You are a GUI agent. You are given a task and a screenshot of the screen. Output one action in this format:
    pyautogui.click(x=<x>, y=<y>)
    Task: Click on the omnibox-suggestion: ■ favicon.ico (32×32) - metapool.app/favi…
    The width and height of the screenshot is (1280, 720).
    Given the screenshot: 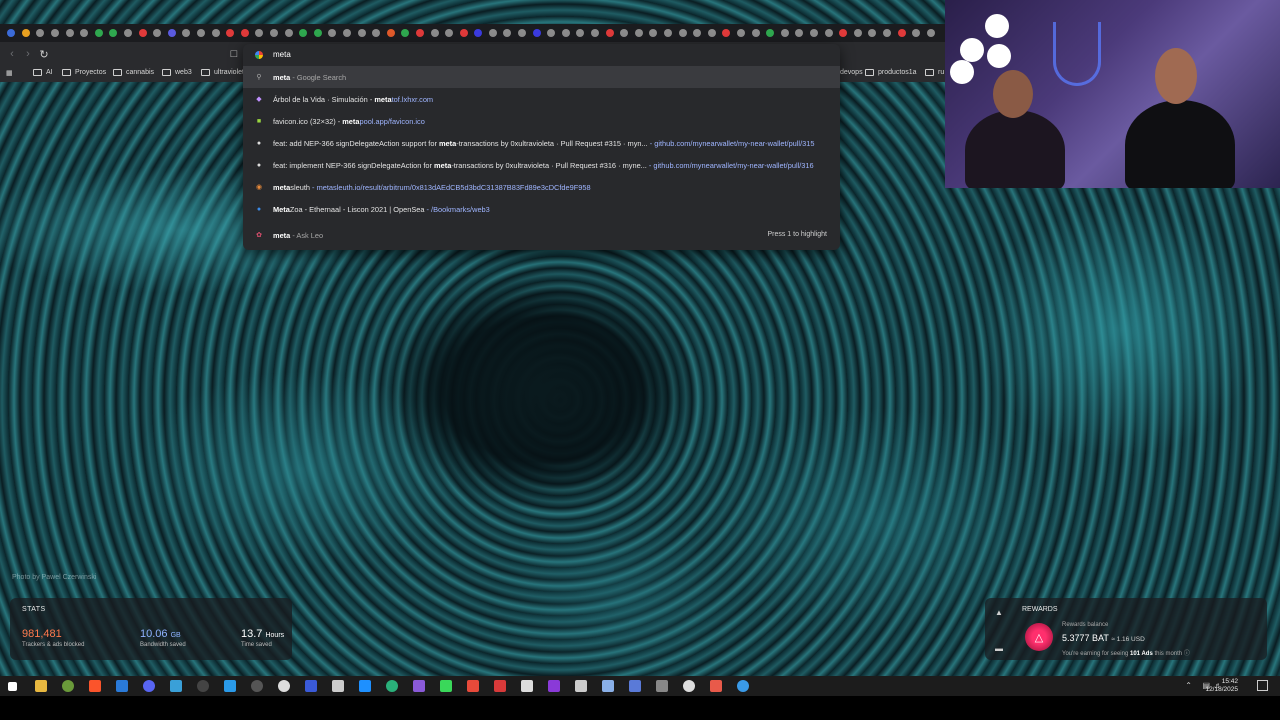 What is the action you would take?
    pyautogui.click(x=541, y=121)
    